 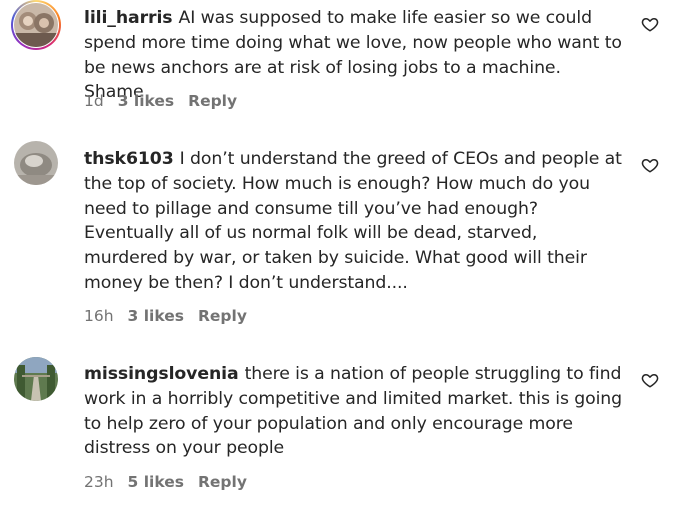 I want to click on comment-time: 1d, so click(x=94, y=101).